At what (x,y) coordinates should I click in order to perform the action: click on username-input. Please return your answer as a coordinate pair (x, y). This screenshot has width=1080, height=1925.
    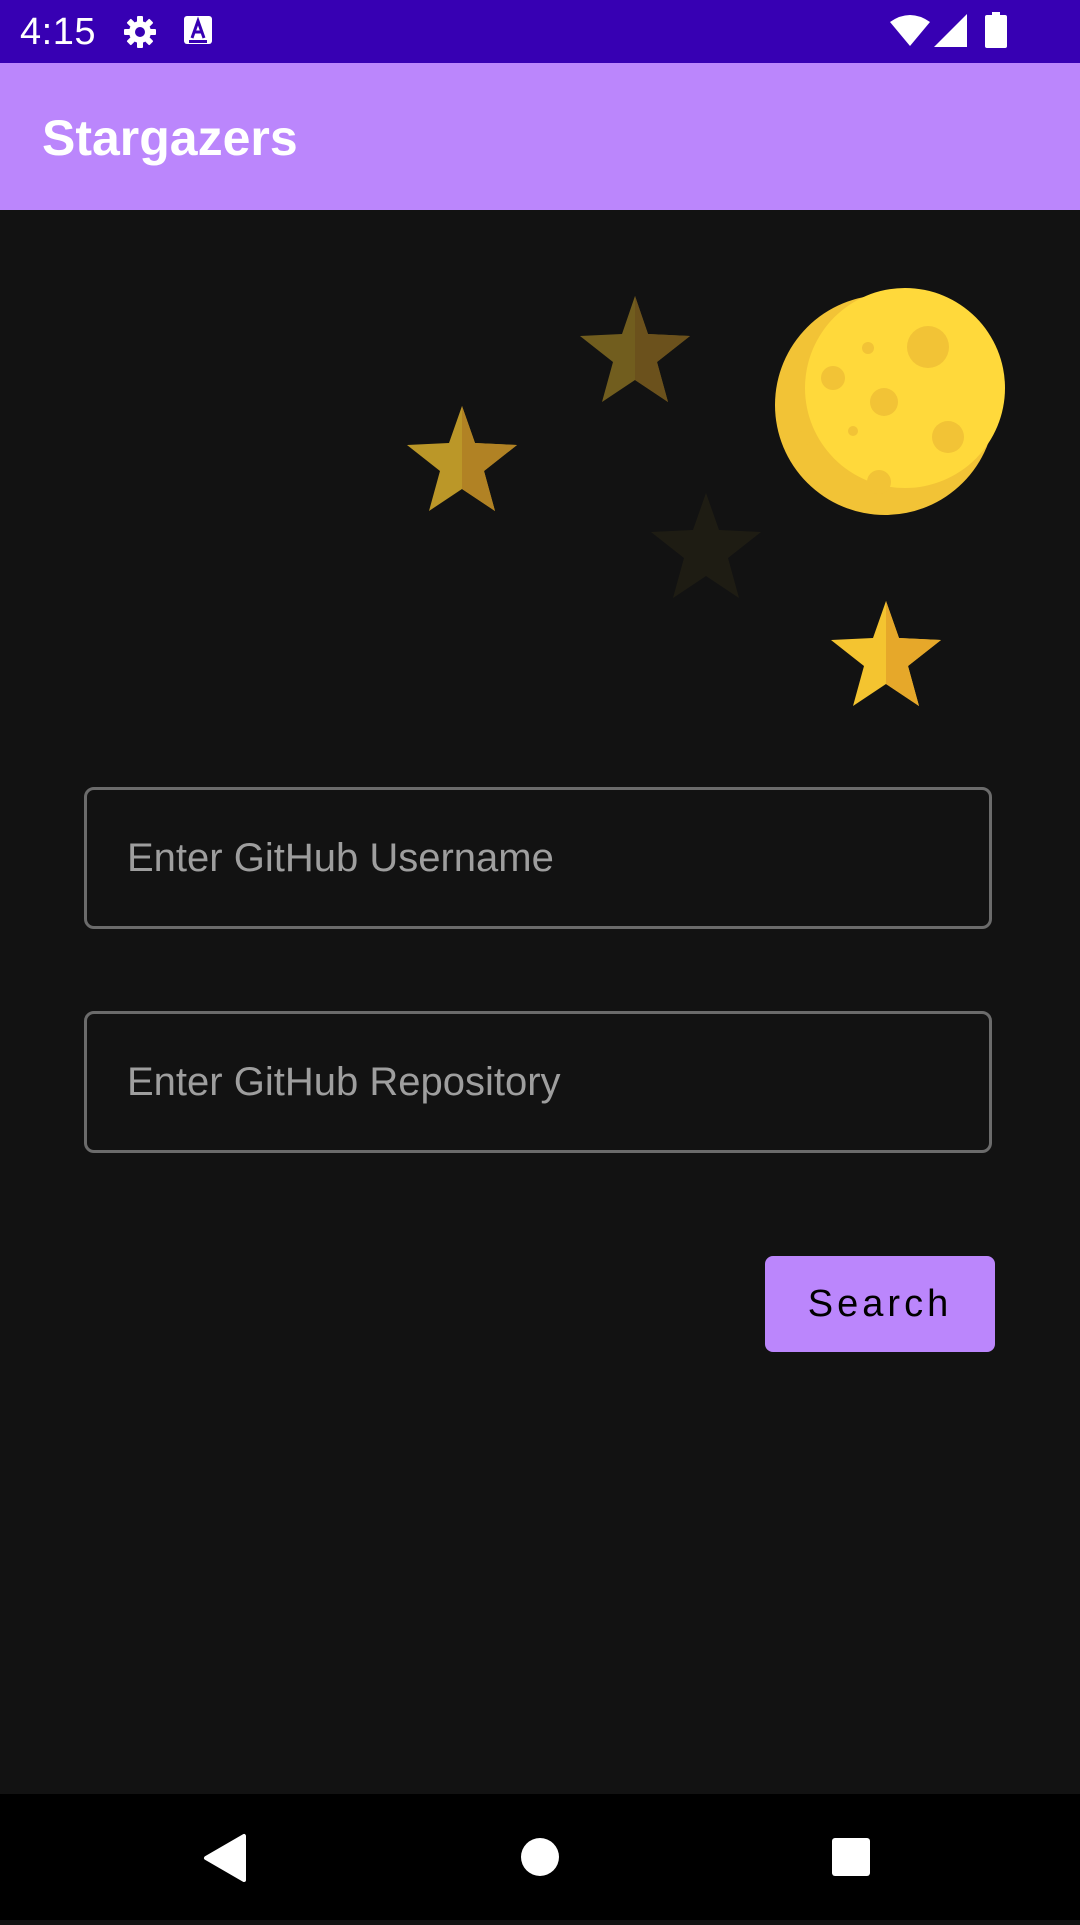
    Looking at the image, I should click on (538, 858).